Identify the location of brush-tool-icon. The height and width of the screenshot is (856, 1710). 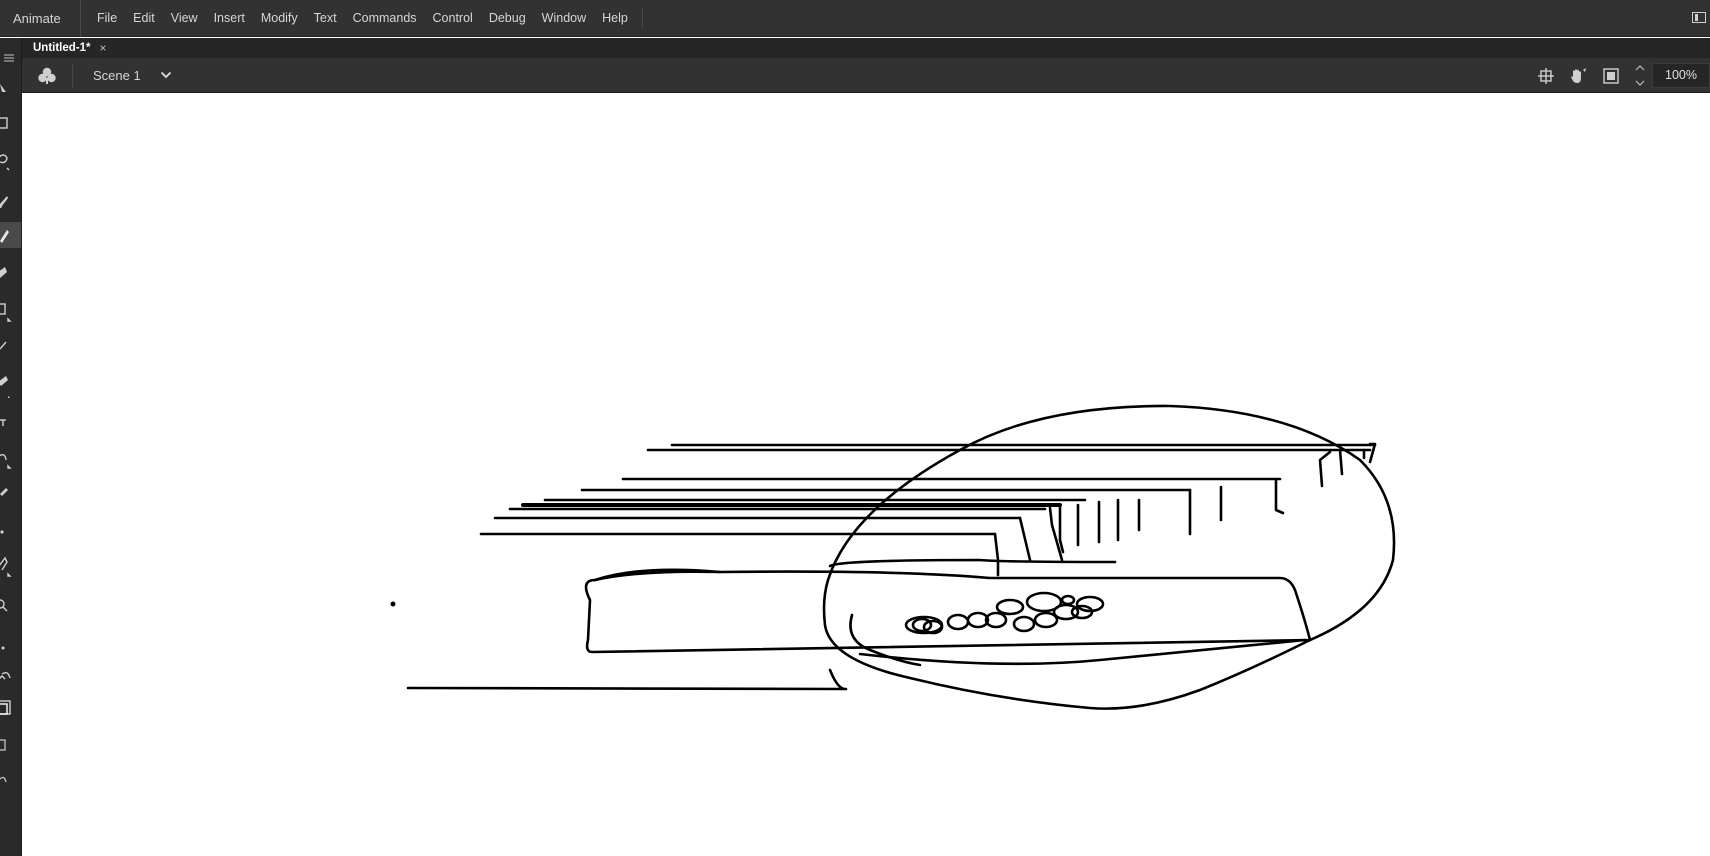
(4, 202).